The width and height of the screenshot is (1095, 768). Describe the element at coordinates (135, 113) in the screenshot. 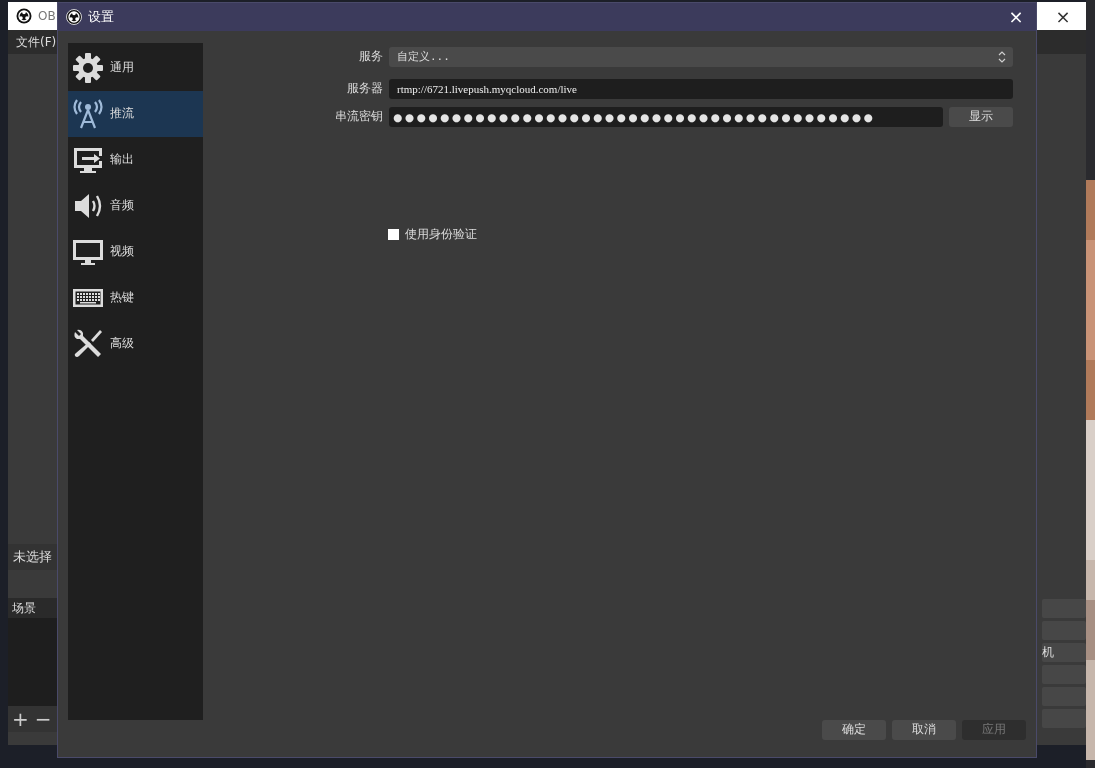

I see `sidebar-item: 推流` at that location.